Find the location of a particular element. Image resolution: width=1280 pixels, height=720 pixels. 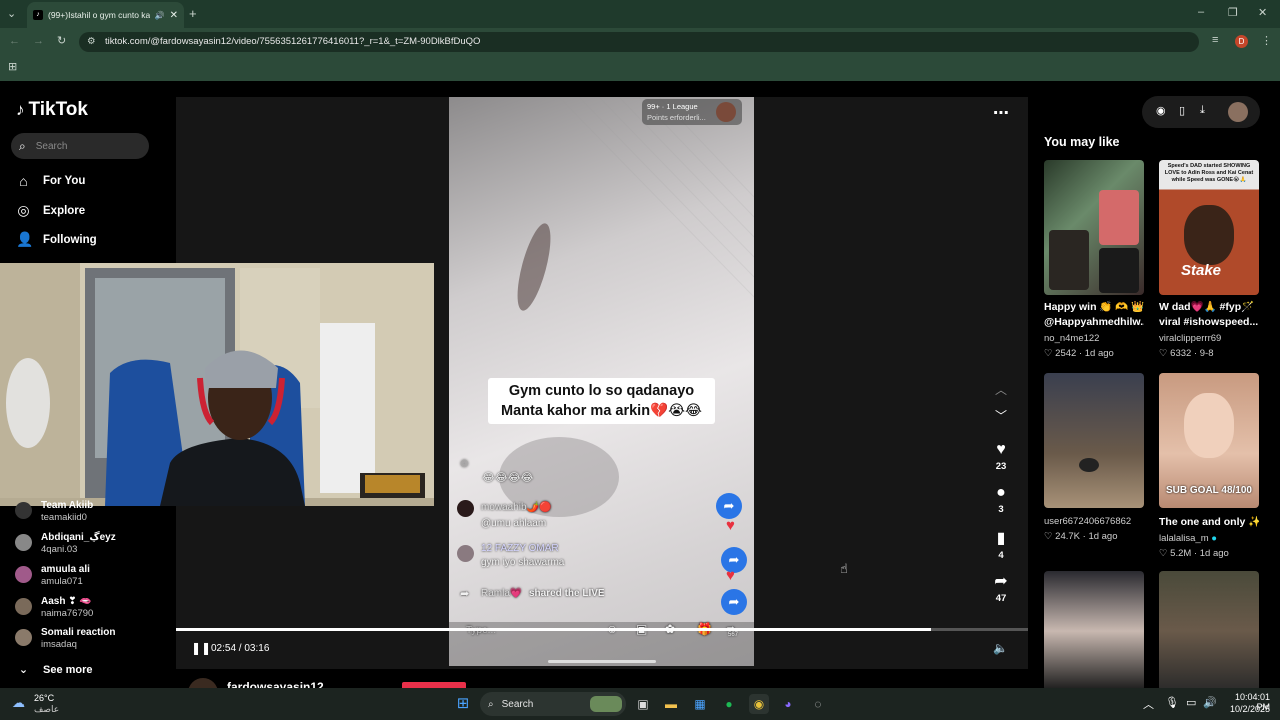

thumb-caption: SUB GOAL 48/100 is located at coordinates (1209, 490).